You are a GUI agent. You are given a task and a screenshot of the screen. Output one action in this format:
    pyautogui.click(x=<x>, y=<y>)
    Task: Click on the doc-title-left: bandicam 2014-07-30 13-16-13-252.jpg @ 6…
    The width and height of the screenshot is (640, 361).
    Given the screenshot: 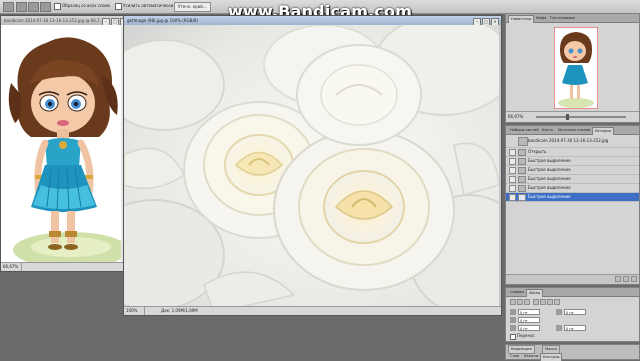 What is the action you would take?
    pyautogui.click(x=65, y=20)
    